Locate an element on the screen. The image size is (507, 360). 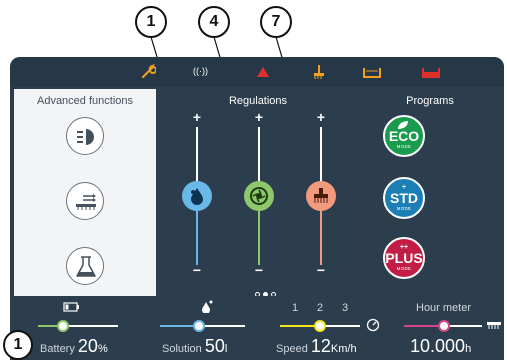
battery-unit: % is located at coordinates (102, 349).